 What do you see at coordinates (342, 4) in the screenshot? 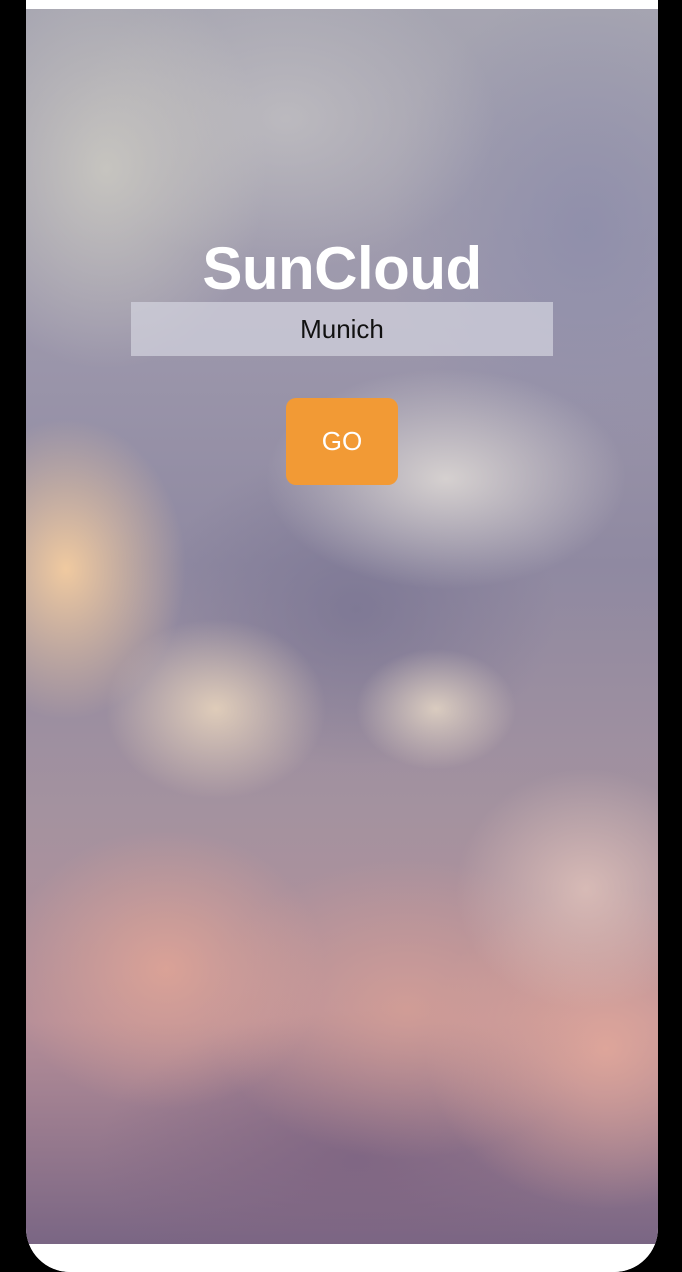
I see `status-bar-area` at bounding box center [342, 4].